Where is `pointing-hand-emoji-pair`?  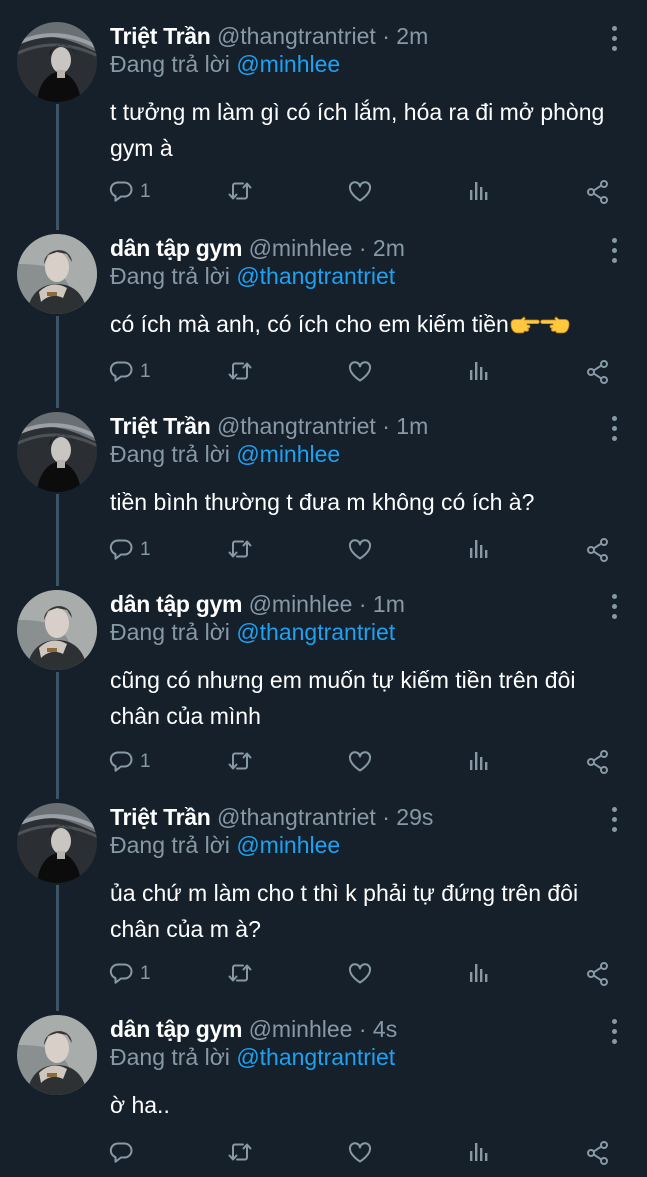 pointing-hand-emoji-pair is located at coordinates (555, 321).